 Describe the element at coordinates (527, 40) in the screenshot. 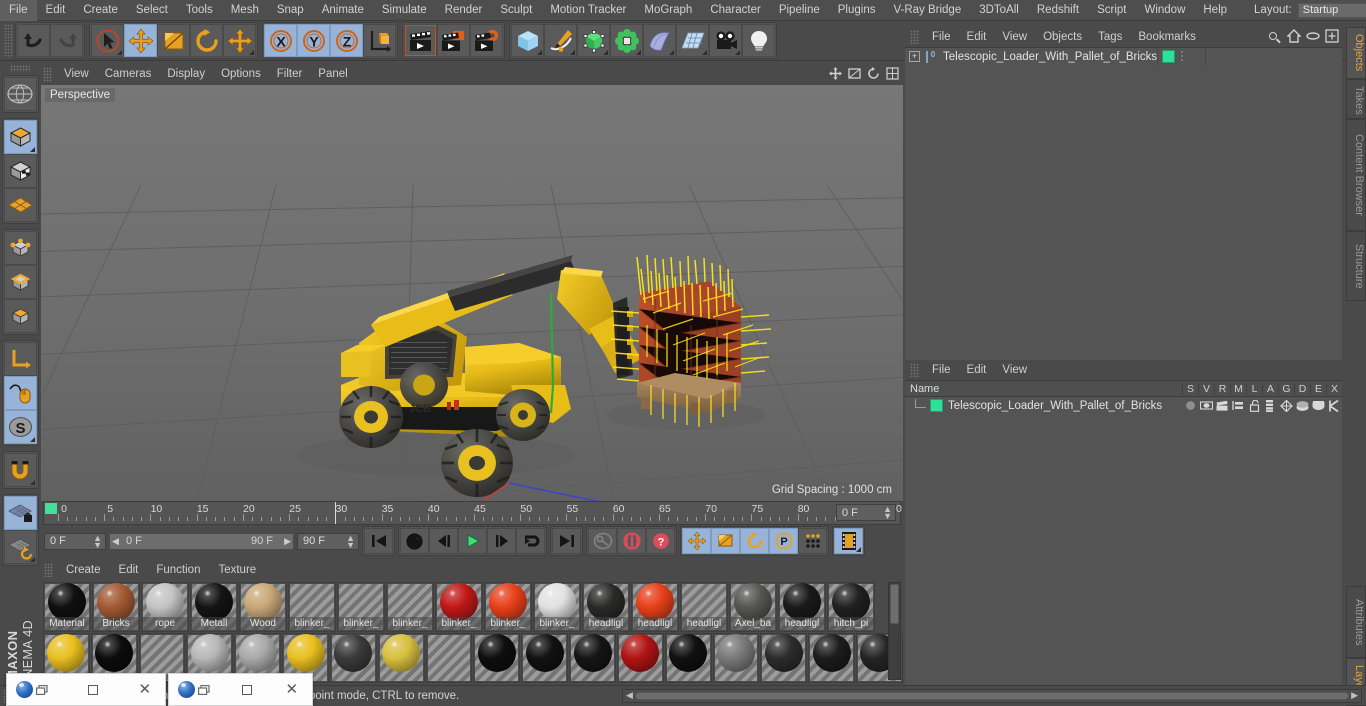

I see `add-cube-object` at that location.